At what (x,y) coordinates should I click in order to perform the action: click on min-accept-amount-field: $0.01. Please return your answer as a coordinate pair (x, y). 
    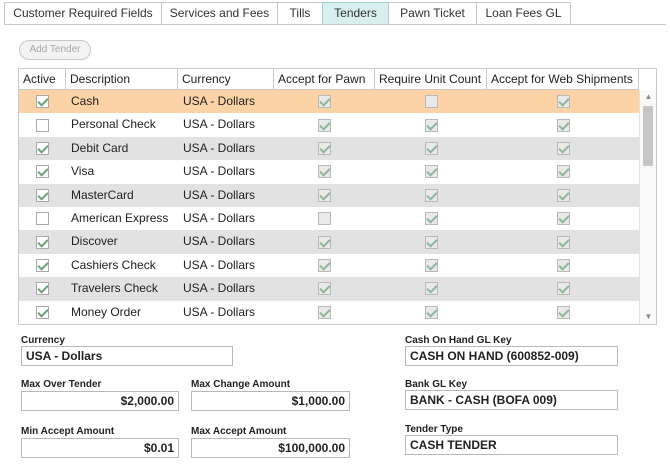
    Looking at the image, I should click on (100, 448).